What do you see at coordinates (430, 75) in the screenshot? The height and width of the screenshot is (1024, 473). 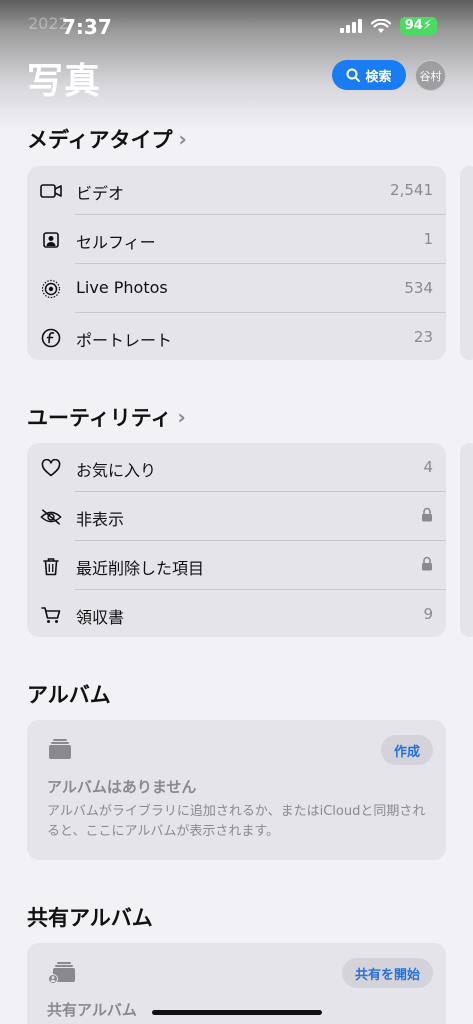 I see `avatar: 谷村` at bounding box center [430, 75].